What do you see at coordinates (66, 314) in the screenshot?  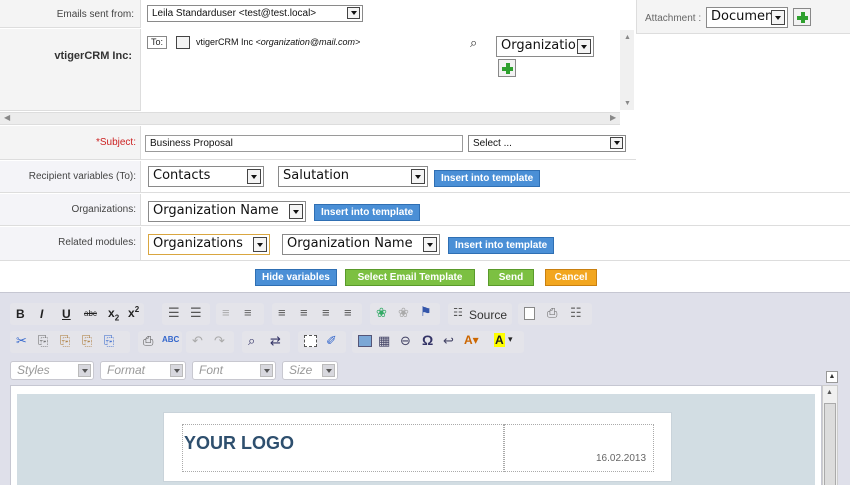 I see `underline-icon: U` at bounding box center [66, 314].